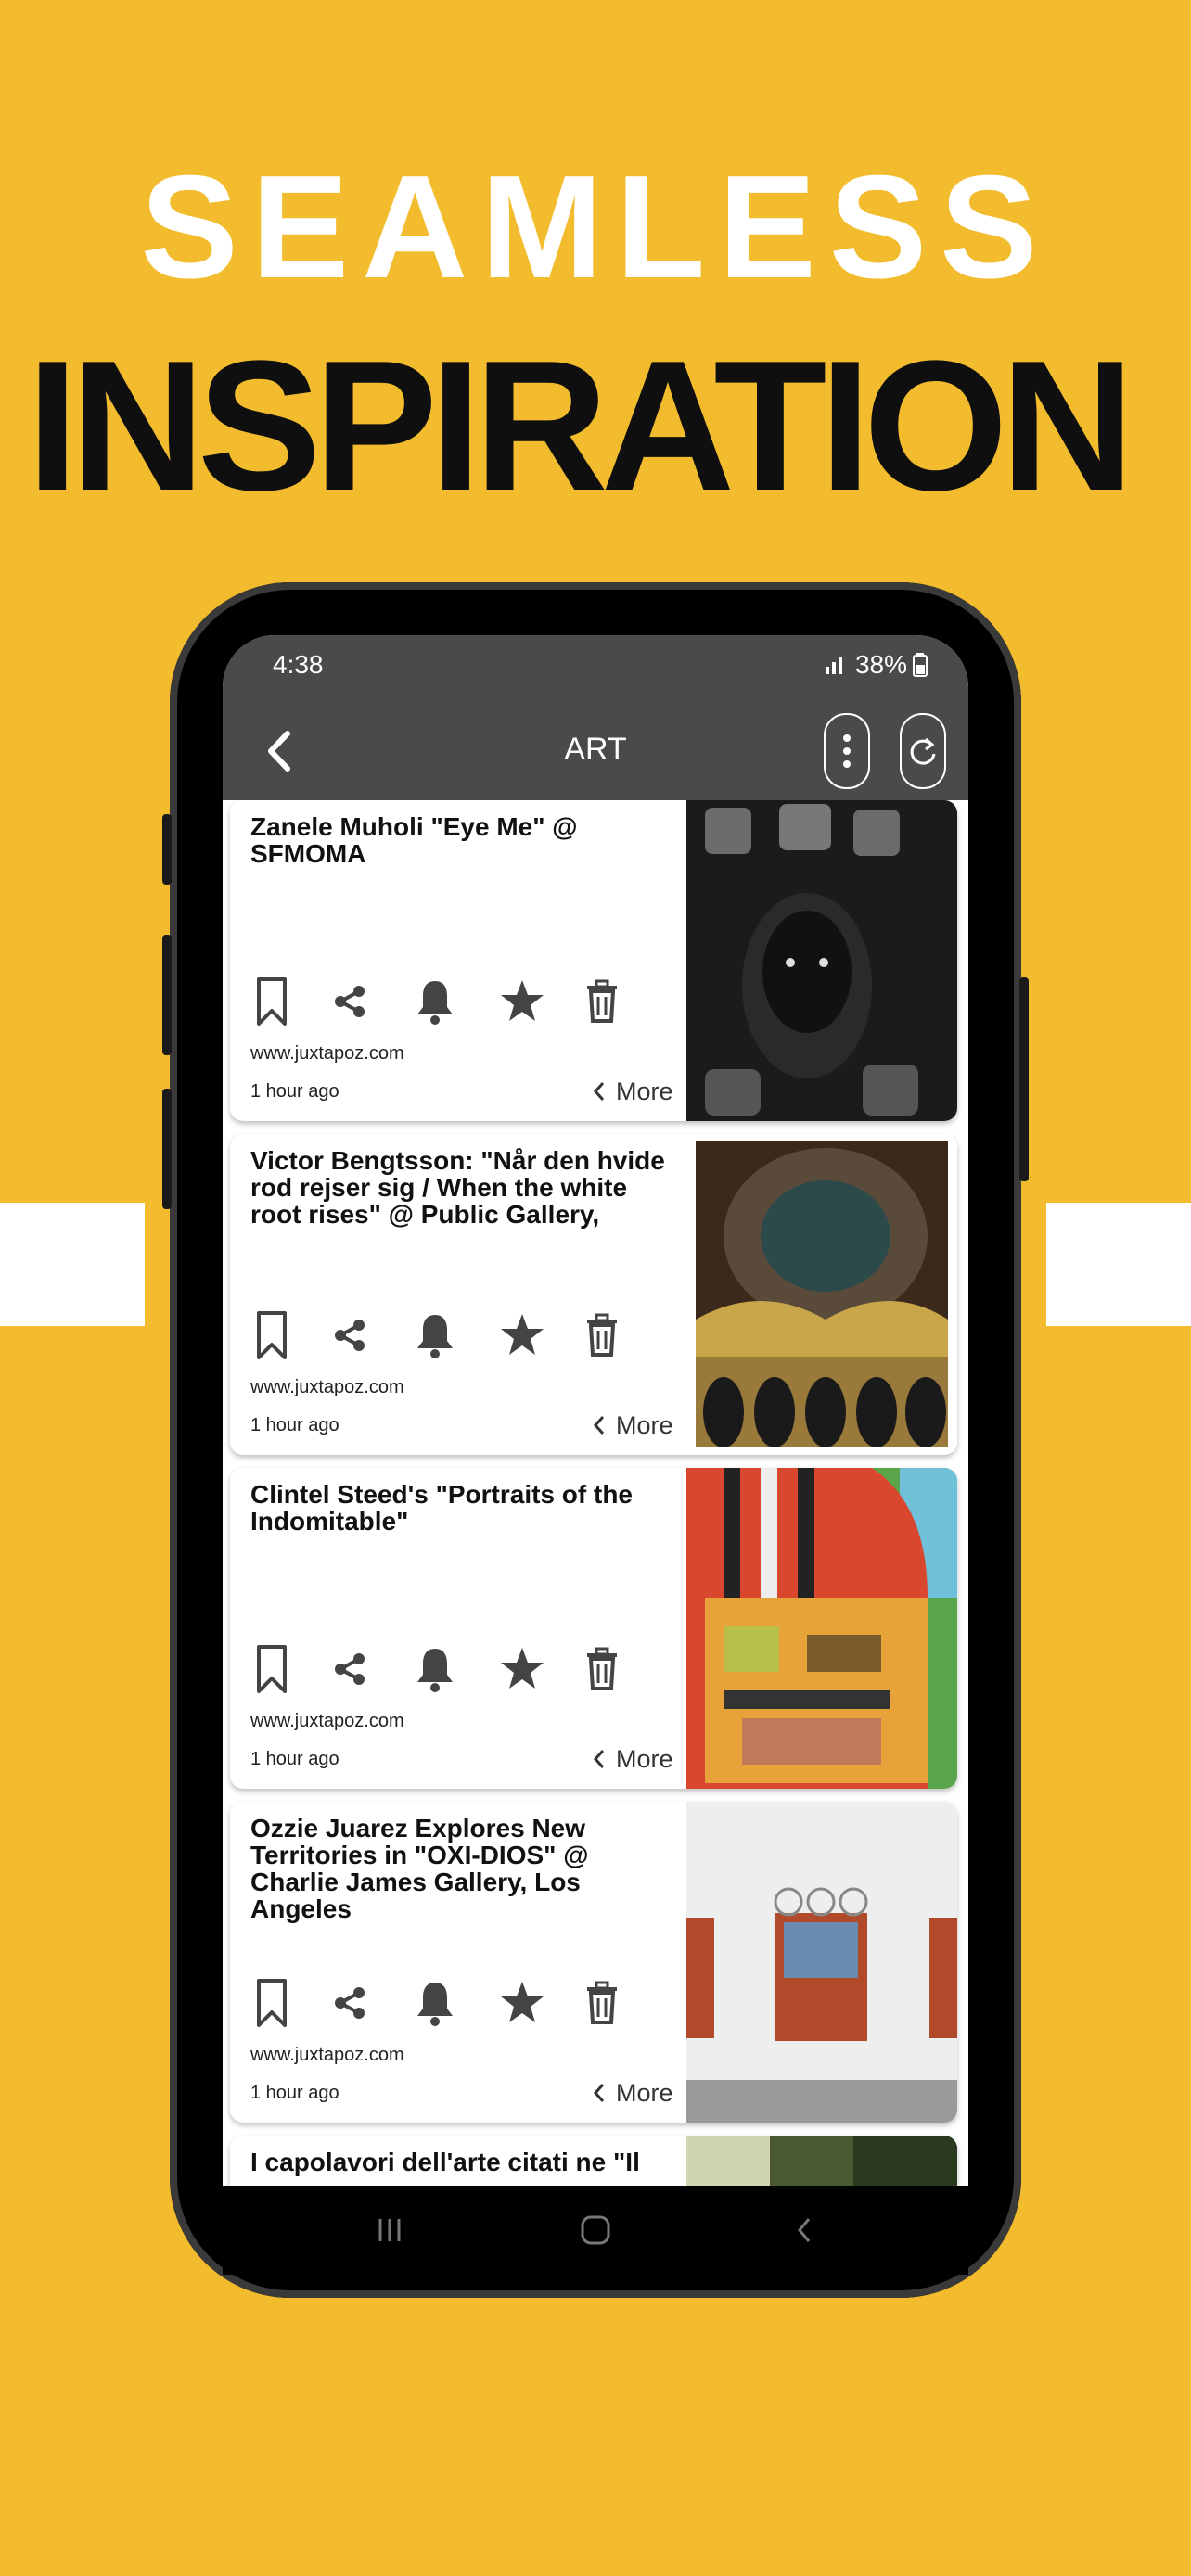 The image size is (1191, 2576). What do you see at coordinates (920, 665) in the screenshot?
I see `battery-icon` at bounding box center [920, 665].